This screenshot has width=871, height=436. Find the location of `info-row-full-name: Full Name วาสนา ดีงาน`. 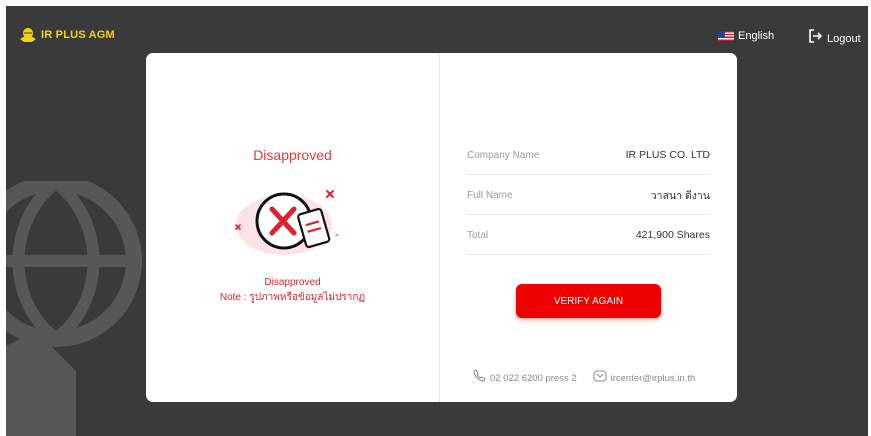

info-row-full-name: Full Name วาสนา ดีงาน is located at coordinates (588, 195).